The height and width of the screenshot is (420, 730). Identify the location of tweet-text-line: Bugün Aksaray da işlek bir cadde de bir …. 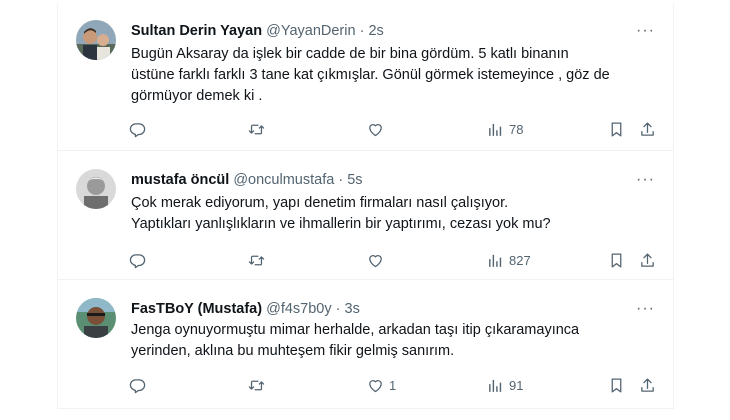
(350, 54).